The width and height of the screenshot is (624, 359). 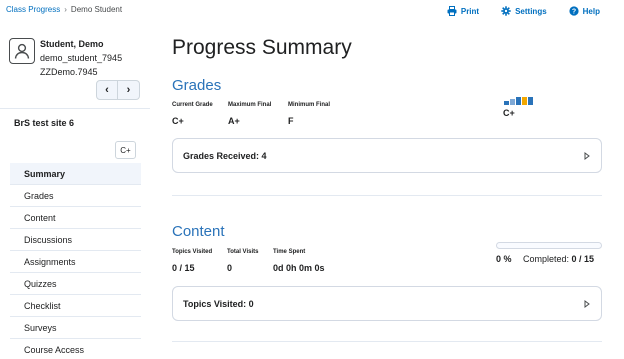 What do you see at coordinates (75, 328) in the screenshot?
I see `sidebar-item-surveys: Surveys` at bounding box center [75, 328].